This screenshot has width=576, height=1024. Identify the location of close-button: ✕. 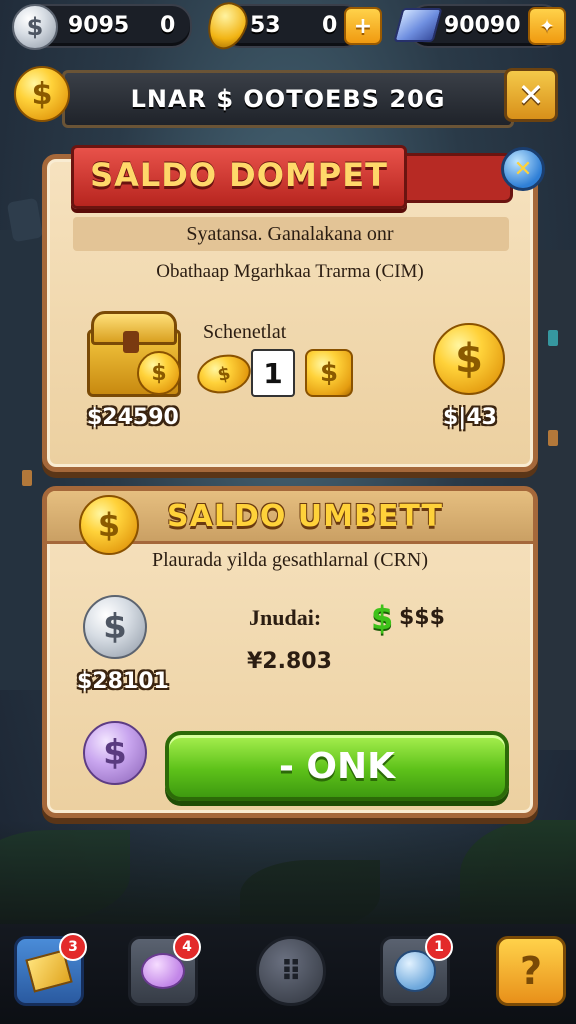
(531, 95).